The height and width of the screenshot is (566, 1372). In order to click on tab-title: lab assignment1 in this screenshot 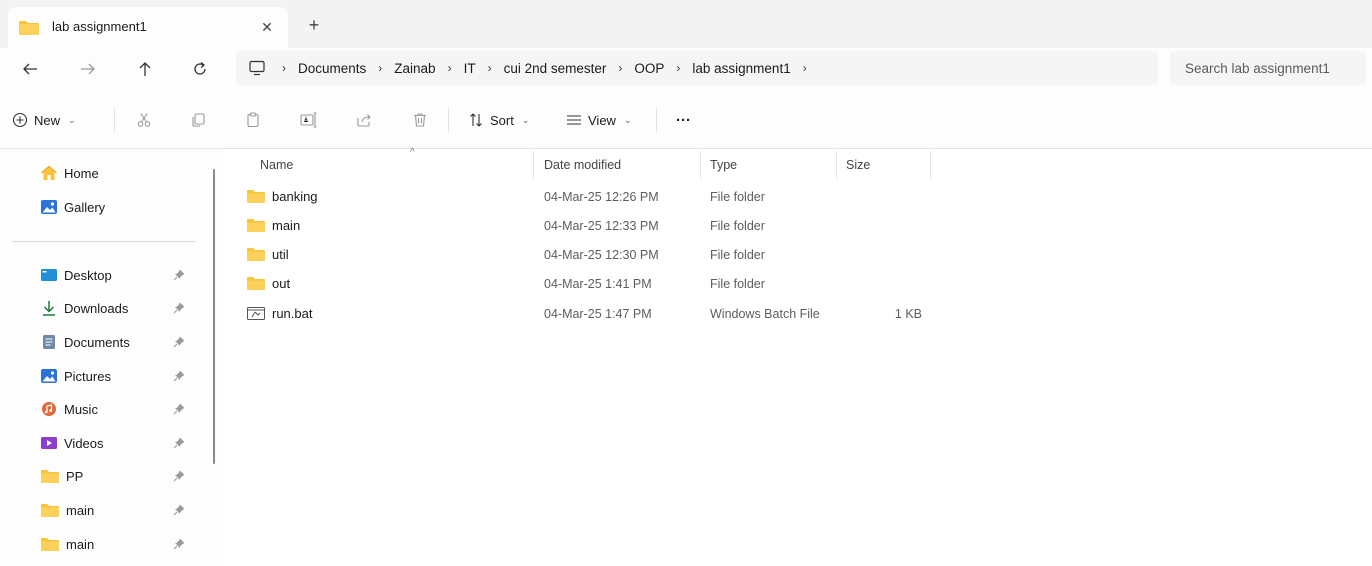, I will do `click(99, 26)`.